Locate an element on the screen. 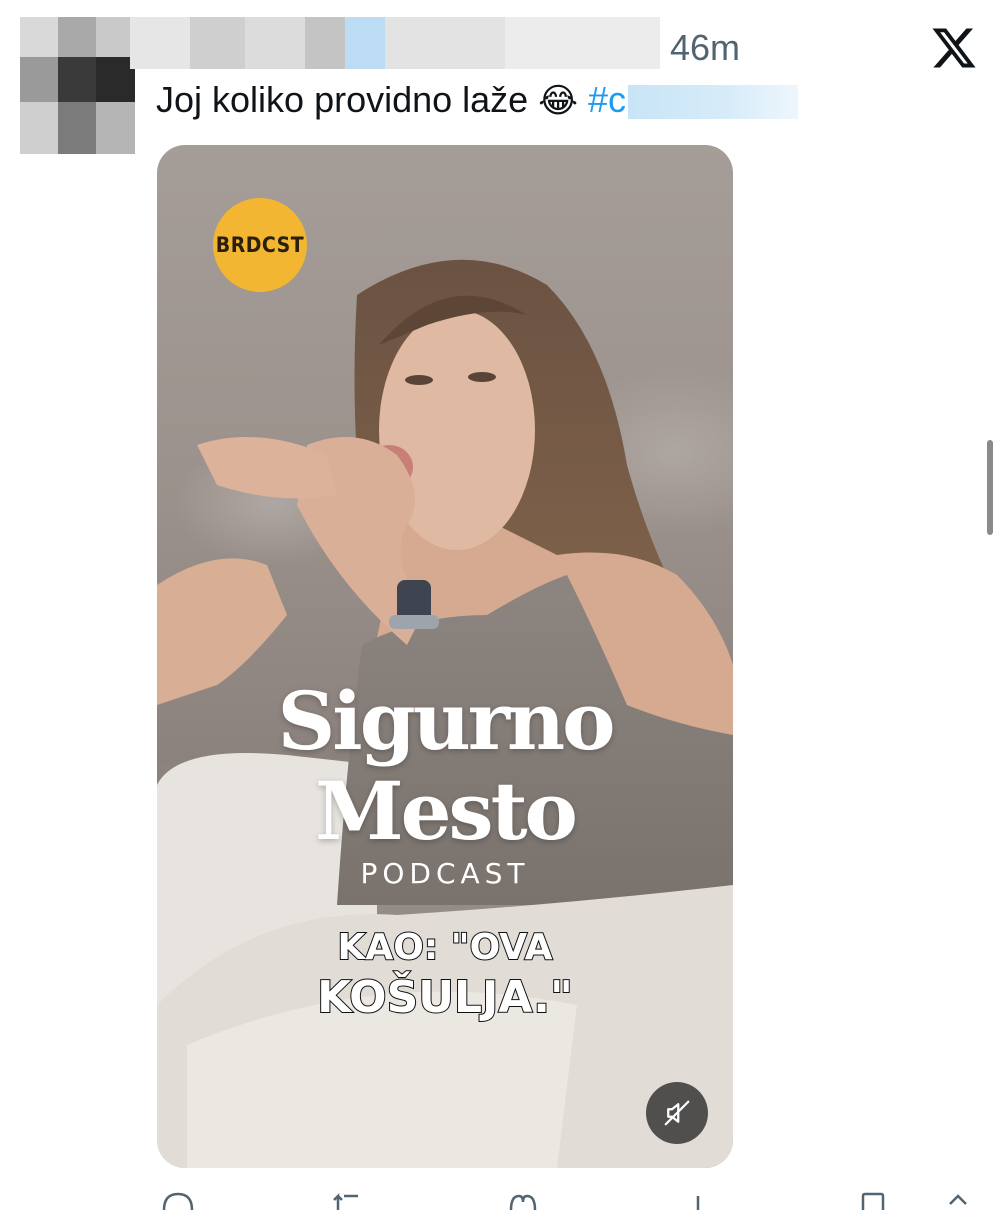  bookmark-icon is located at coordinates (873, 1200).